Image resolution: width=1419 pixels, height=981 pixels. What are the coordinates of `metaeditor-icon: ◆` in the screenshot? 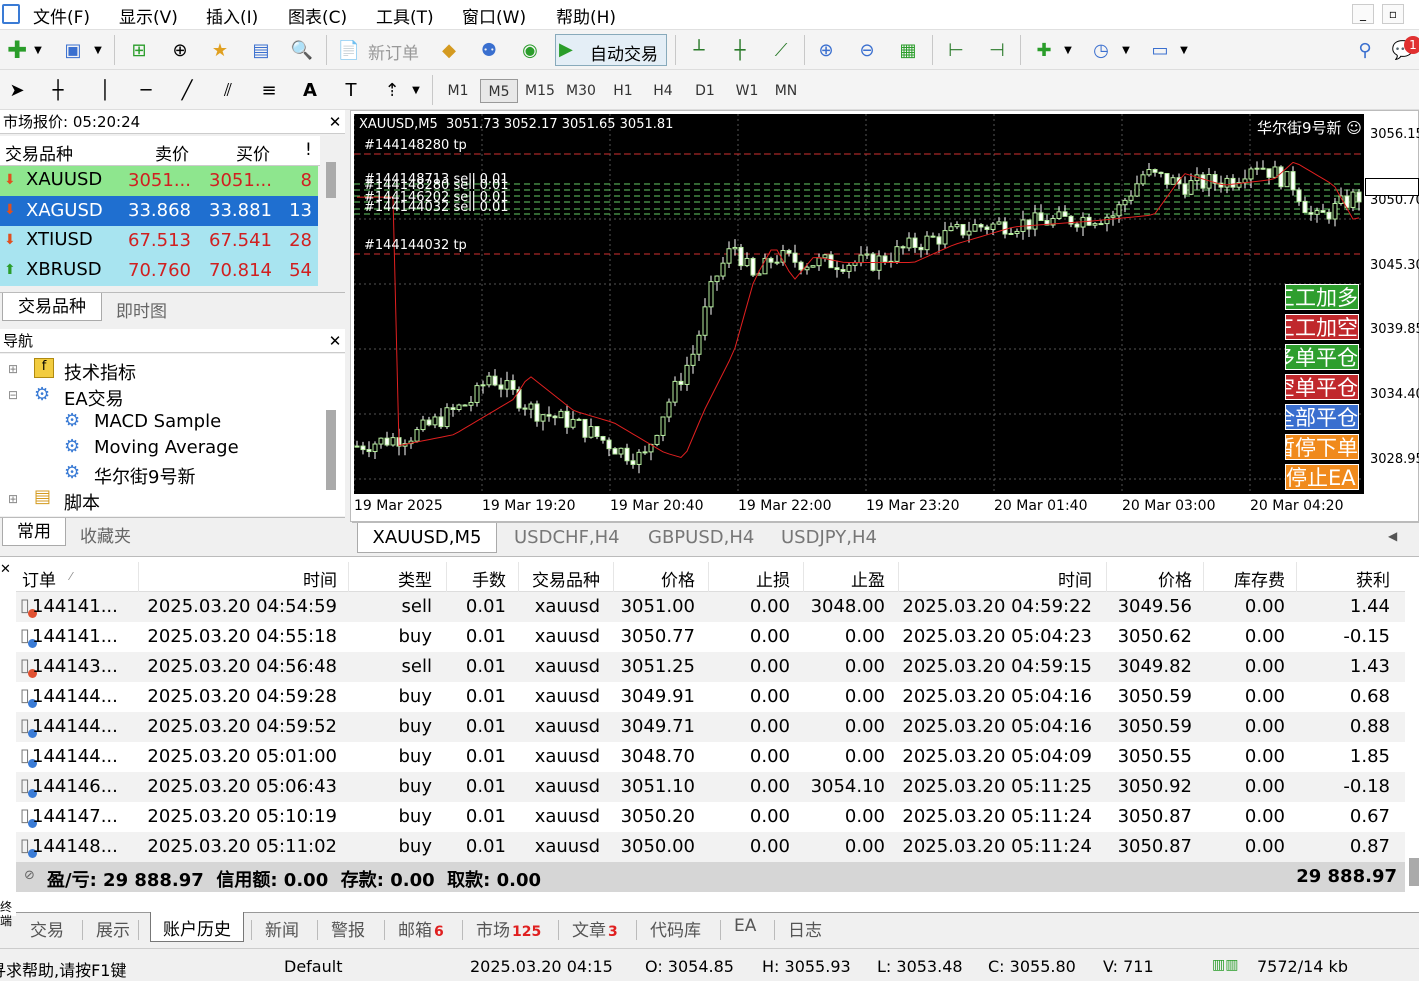 It's located at (449, 50).